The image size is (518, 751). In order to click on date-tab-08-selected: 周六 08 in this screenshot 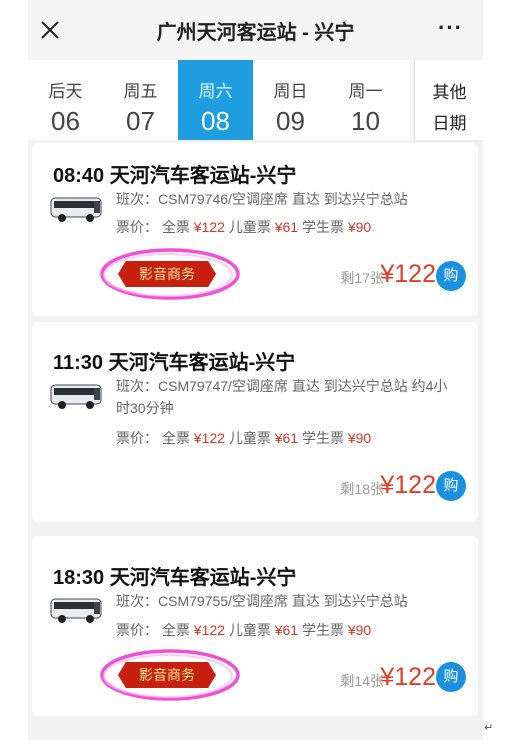, I will do `click(215, 100)`.